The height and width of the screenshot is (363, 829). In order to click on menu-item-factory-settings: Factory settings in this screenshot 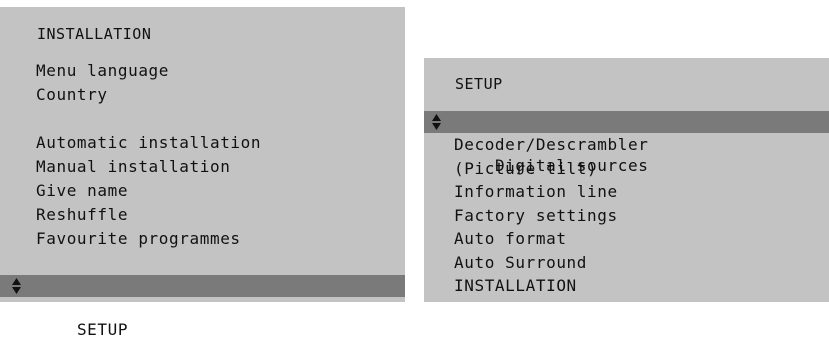, I will do `click(626, 216)`.